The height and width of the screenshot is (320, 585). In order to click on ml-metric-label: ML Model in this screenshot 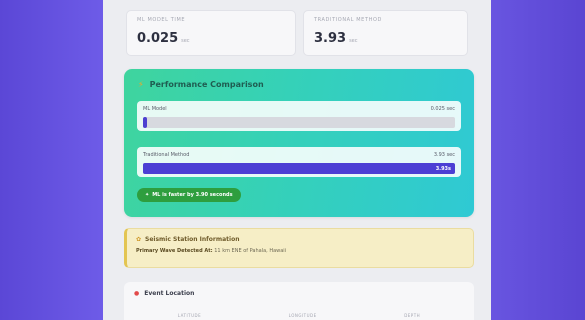, I will do `click(155, 109)`.